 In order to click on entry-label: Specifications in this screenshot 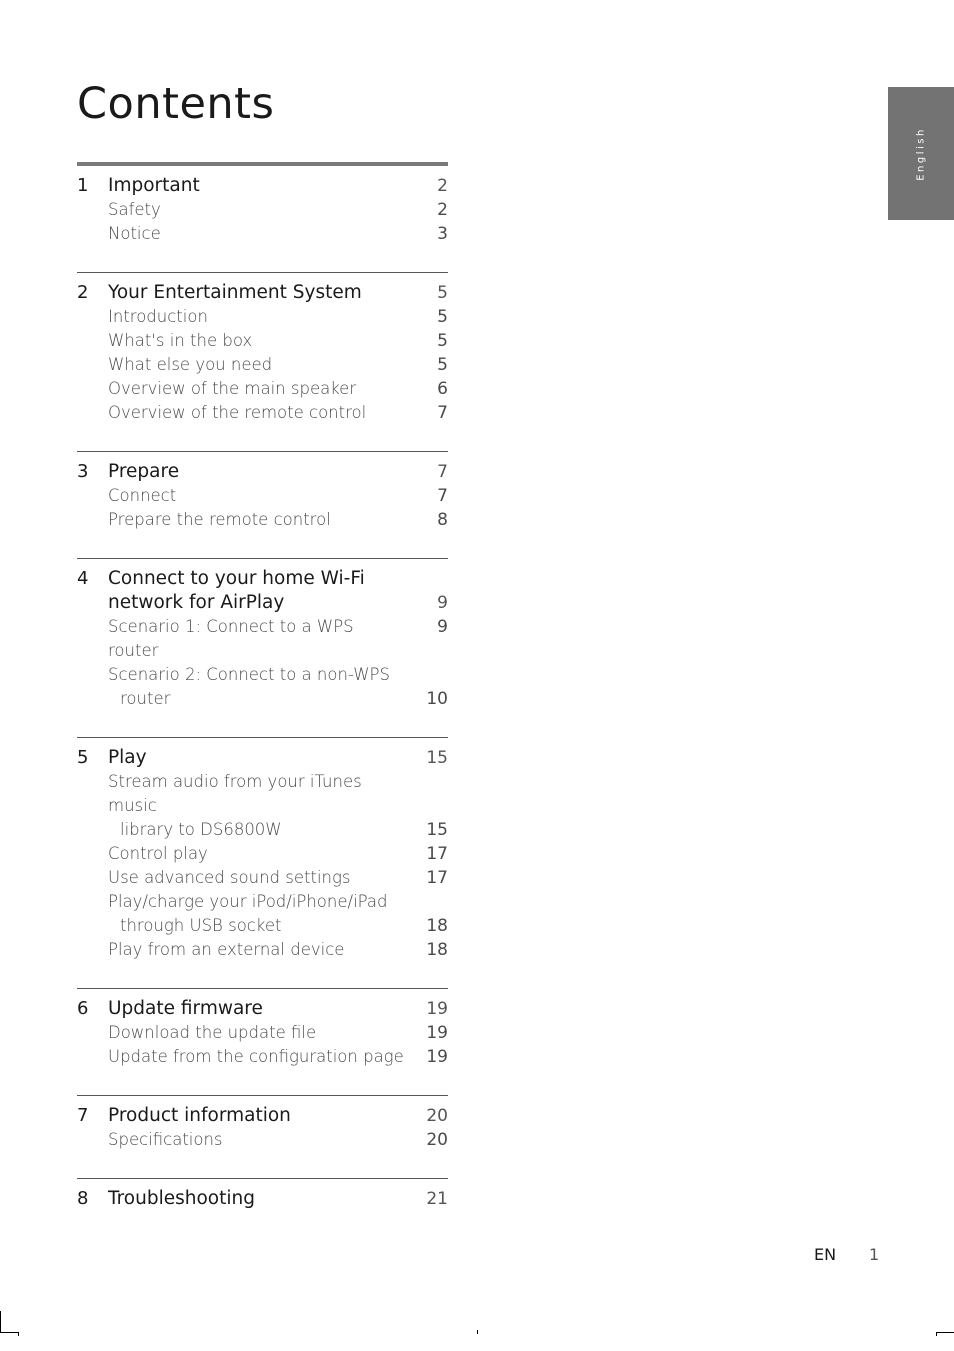, I will do `click(165, 1139)`.